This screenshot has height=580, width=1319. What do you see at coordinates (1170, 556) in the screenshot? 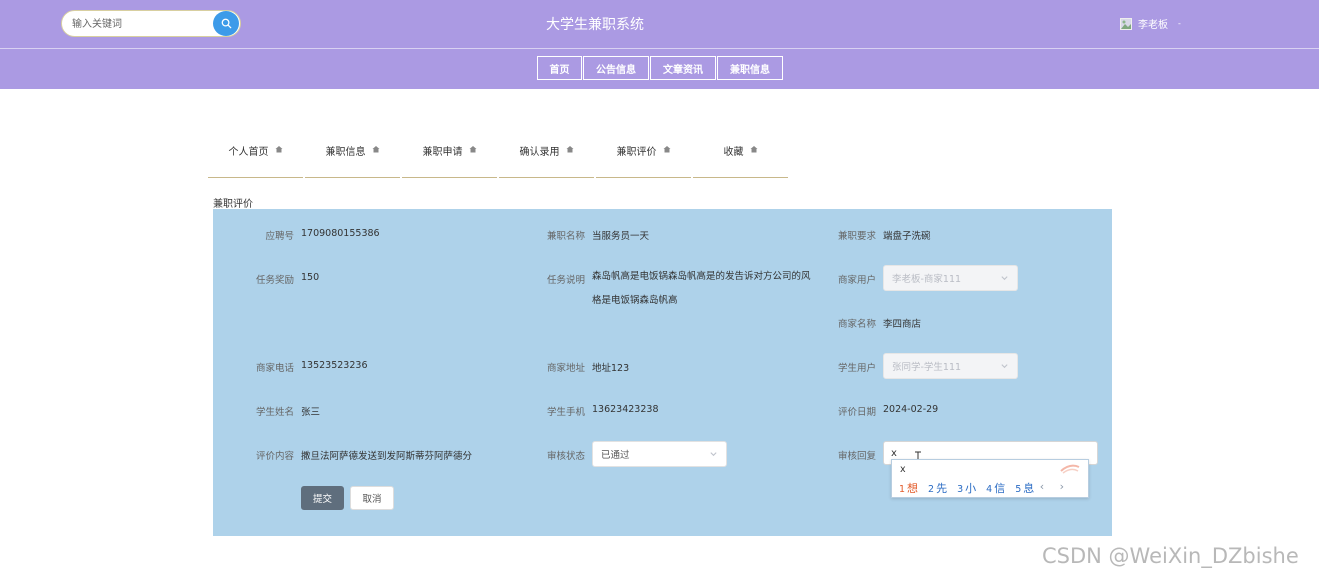
I see `watermark: CSDN @WeiXin_DZbishe` at bounding box center [1170, 556].